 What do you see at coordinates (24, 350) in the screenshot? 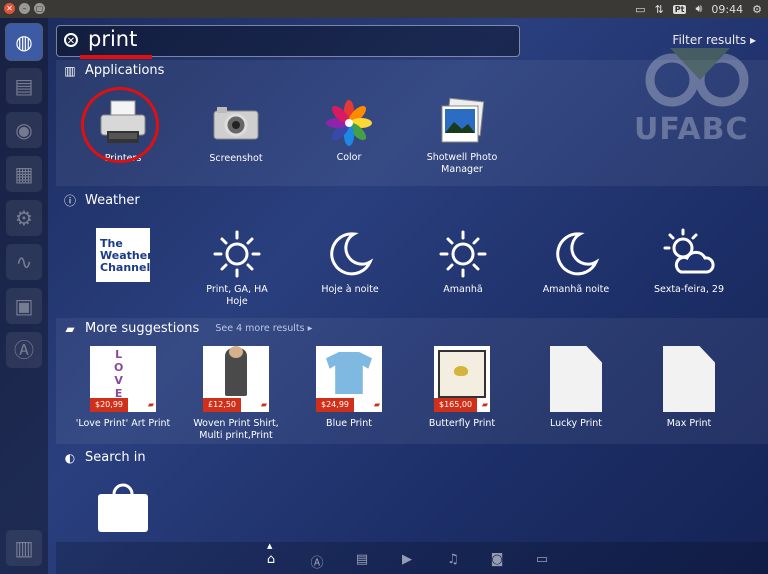
I see `launcher-app-7: Ⓐ` at bounding box center [24, 350].